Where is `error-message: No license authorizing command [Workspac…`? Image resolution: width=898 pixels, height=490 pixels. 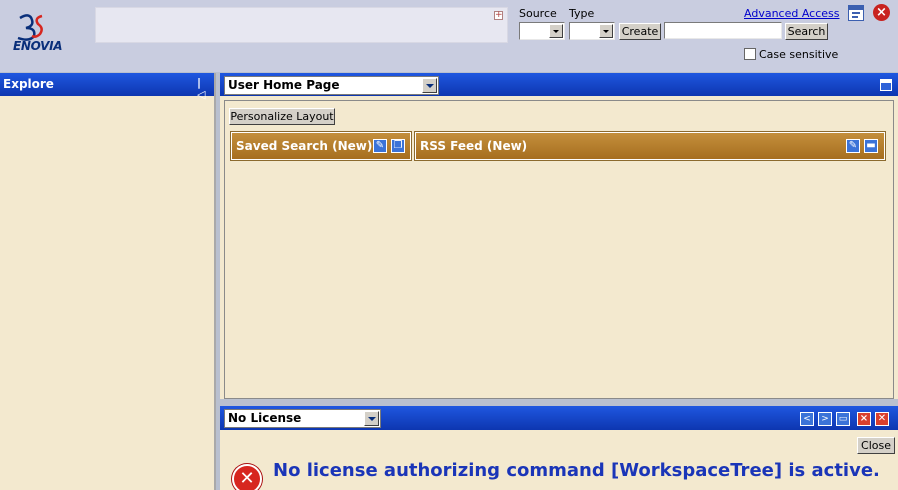 error-message: No license authorizing command [Workspac… is located at coordinates (576, 470).